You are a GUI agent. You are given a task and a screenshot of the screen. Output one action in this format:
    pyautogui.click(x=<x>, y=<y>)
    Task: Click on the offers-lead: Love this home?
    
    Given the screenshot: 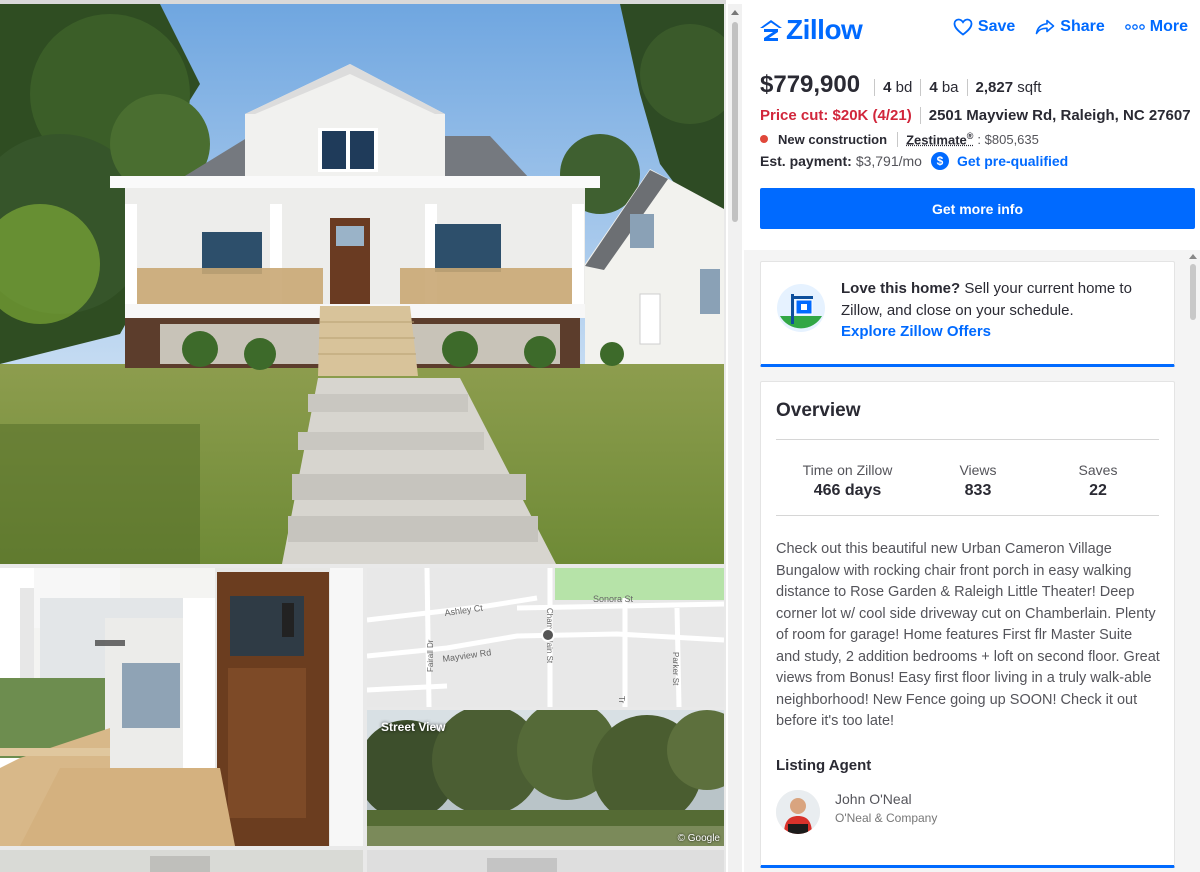 What is the action you would take?
    pyautogui.click(x=901, y=288)
    